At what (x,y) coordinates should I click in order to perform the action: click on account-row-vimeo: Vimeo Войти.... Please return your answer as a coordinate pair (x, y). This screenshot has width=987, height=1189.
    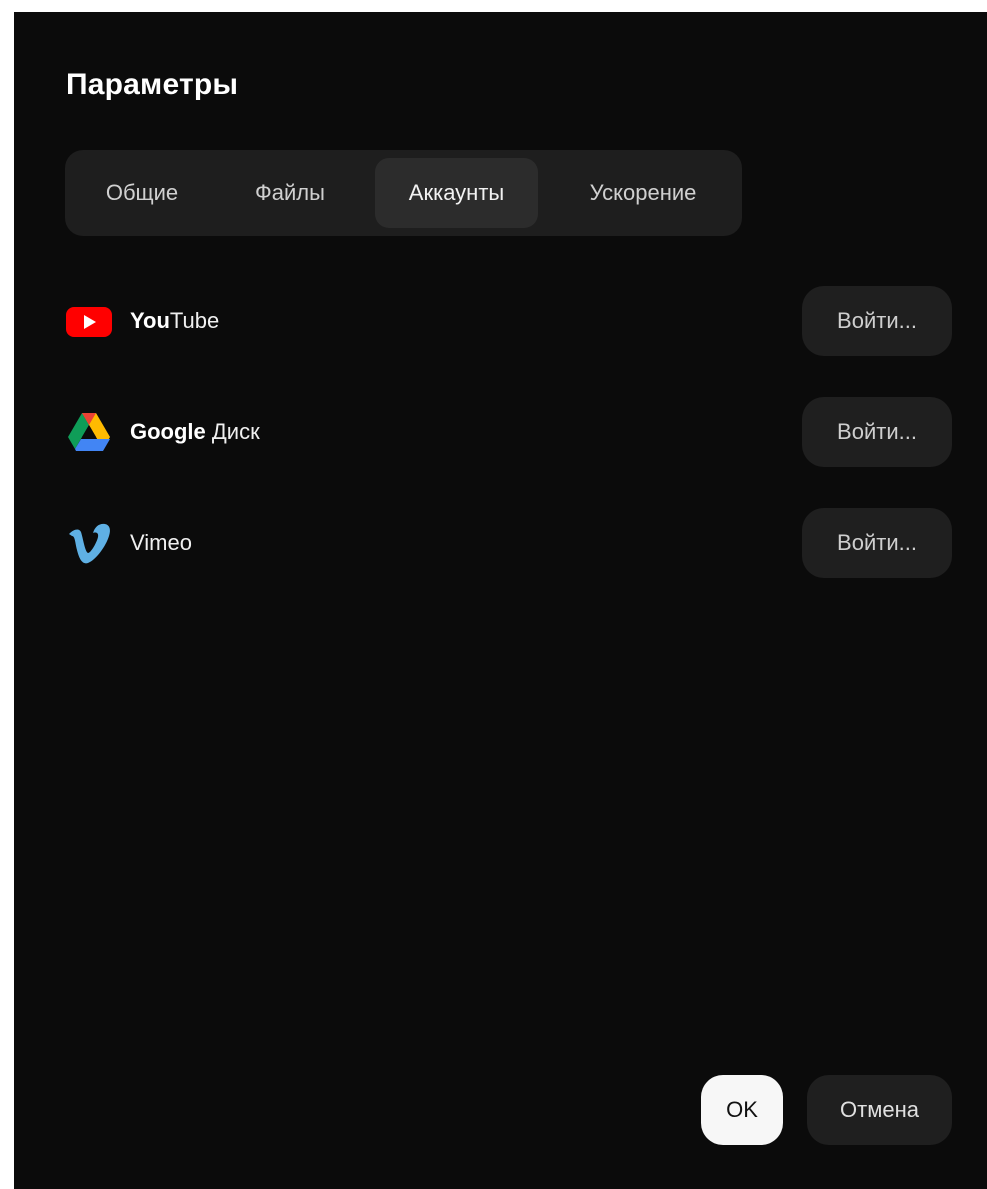
    Looking at the image, I should click on (509, 543).